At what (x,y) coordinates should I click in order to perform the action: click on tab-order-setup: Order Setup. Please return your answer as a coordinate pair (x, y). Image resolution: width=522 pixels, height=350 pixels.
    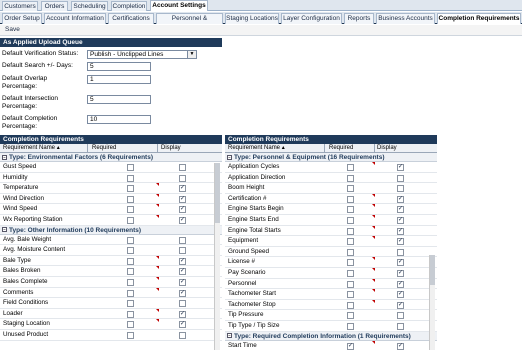
    Looking at the image, I should click on (22, 18).